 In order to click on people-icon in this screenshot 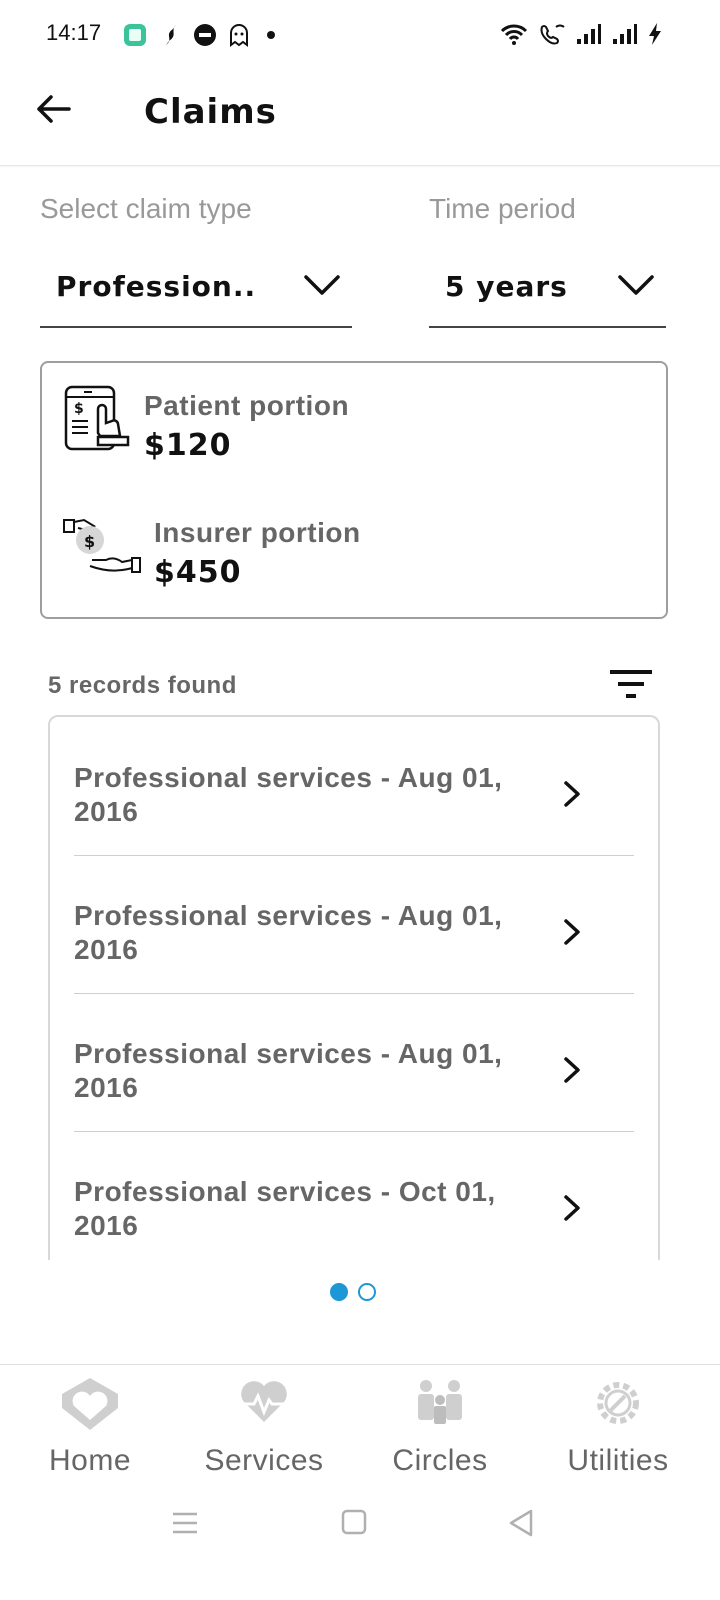, I will do `click(440, 1402)`.